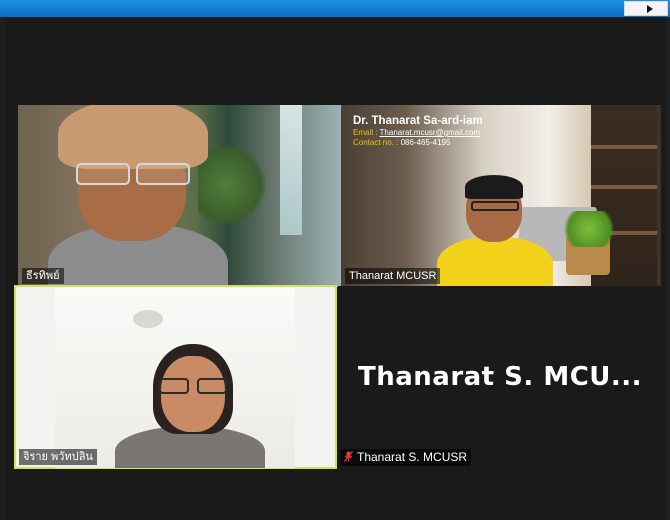  I want to click on window-titlebar, so click(335, 8).